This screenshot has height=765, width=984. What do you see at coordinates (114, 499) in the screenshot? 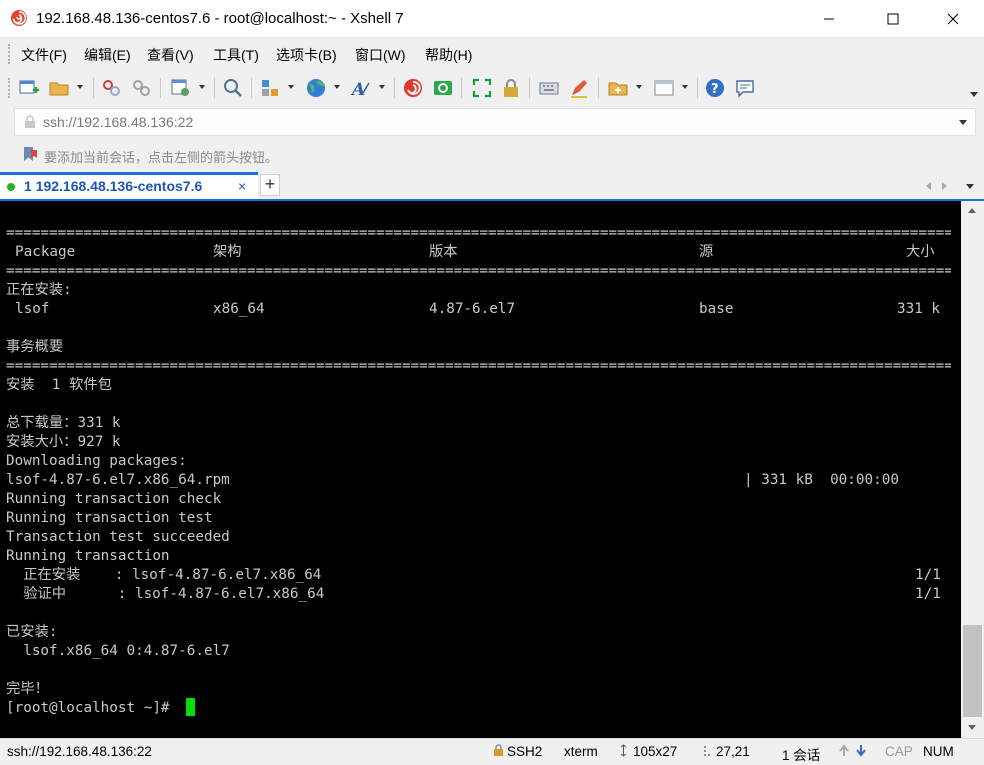
I see `check-line: Running transaction check` at bounding box center [114, 499].